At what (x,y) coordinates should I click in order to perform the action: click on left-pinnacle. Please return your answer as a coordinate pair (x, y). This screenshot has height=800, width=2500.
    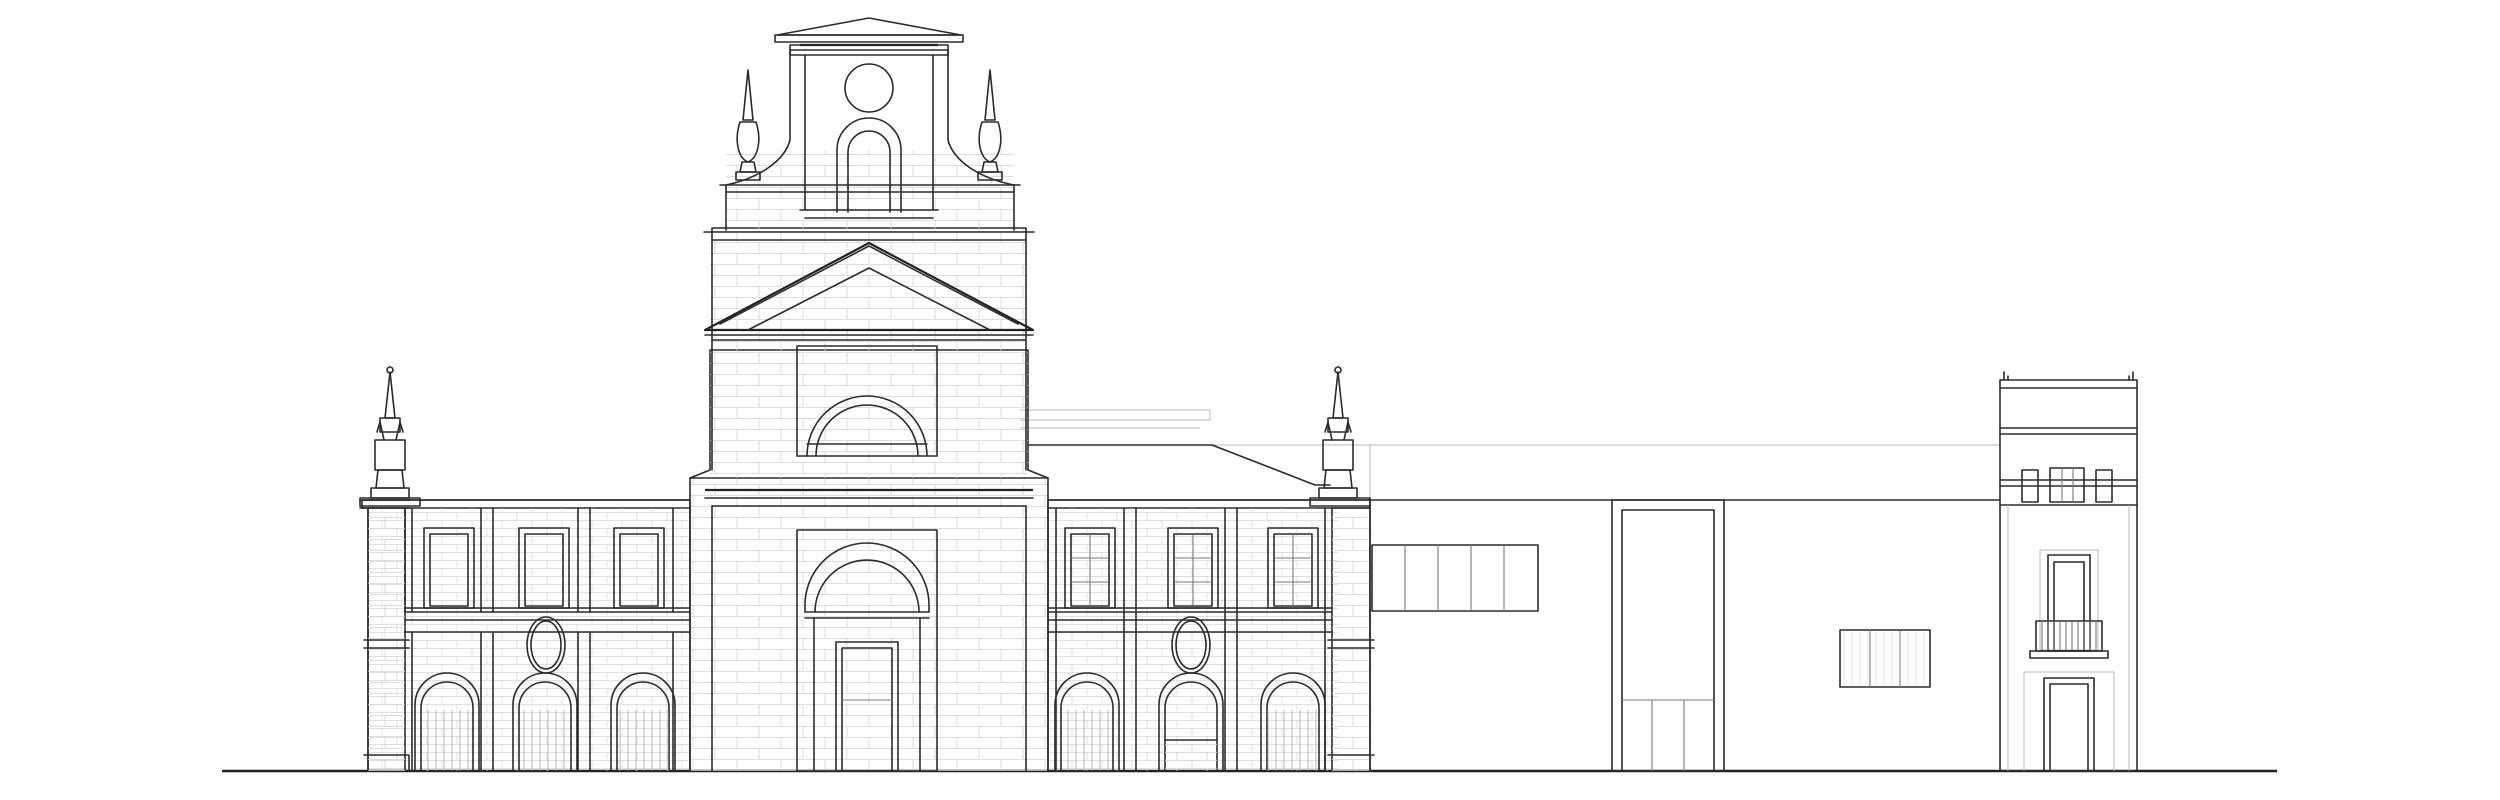
    Looking at the image, I should click on (390, 436).